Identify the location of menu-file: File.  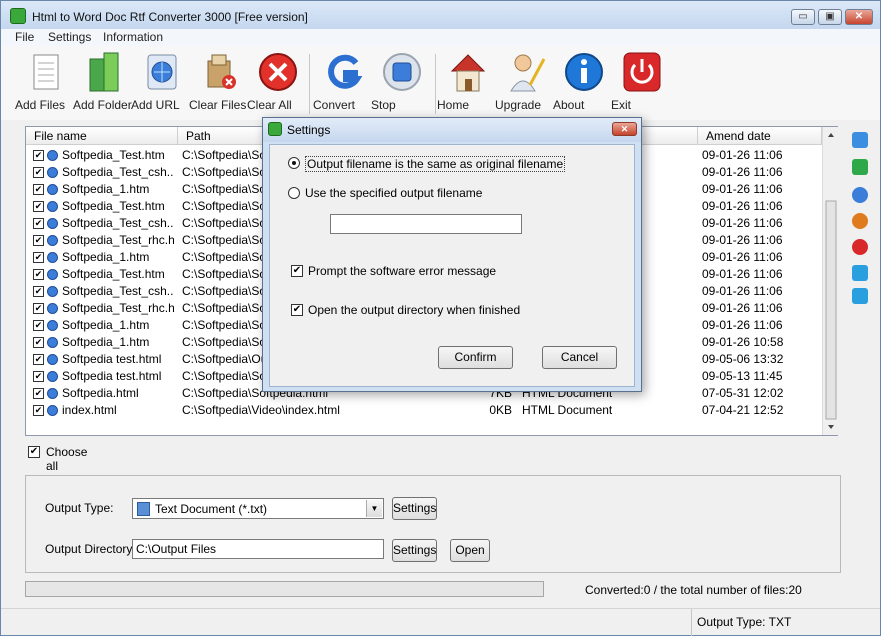
(24, 37).